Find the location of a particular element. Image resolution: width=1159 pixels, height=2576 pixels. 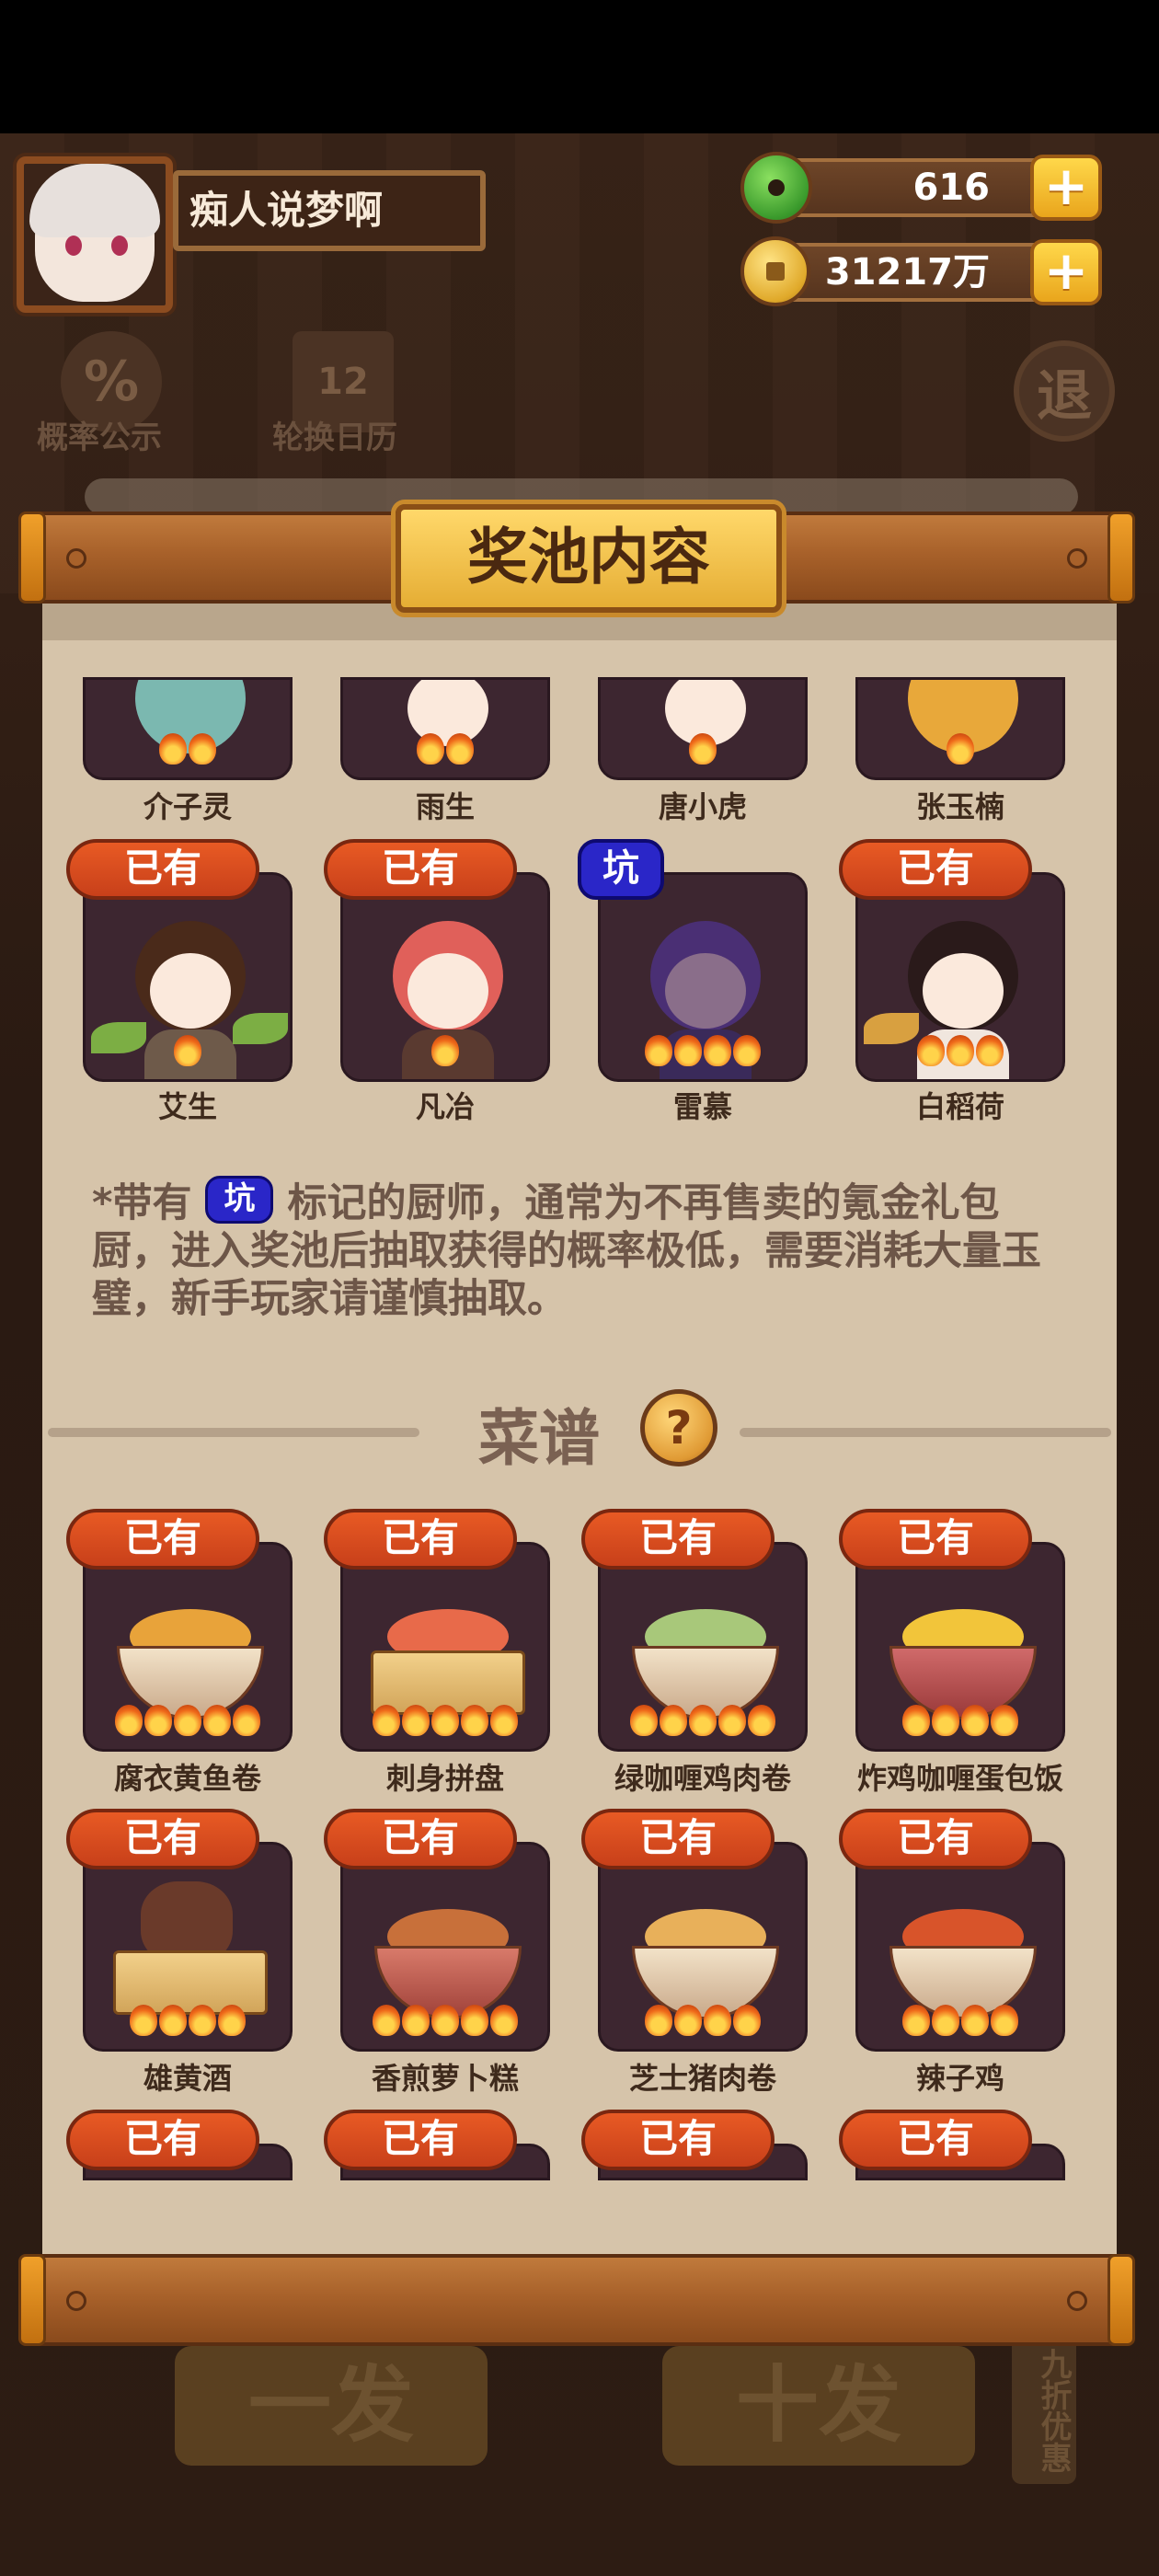

character-name: 雷慕 is located at coordinates (702, 1106).